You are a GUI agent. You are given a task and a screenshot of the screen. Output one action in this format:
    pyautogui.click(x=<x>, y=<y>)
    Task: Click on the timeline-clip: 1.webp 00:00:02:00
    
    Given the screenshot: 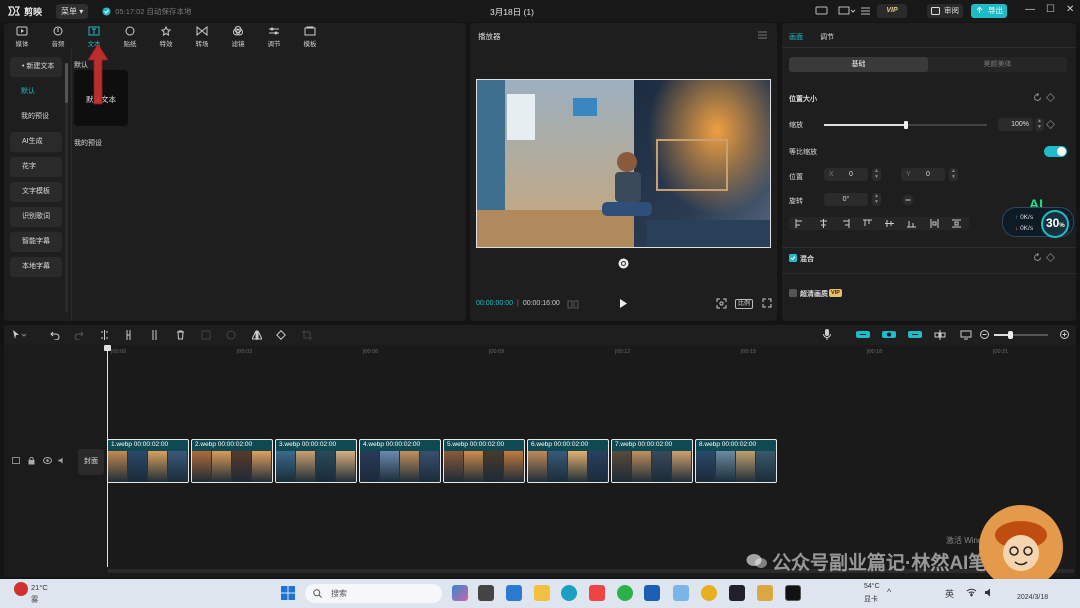 What is the action you would take?
    pyautogui.click(x=148, y=461)
    